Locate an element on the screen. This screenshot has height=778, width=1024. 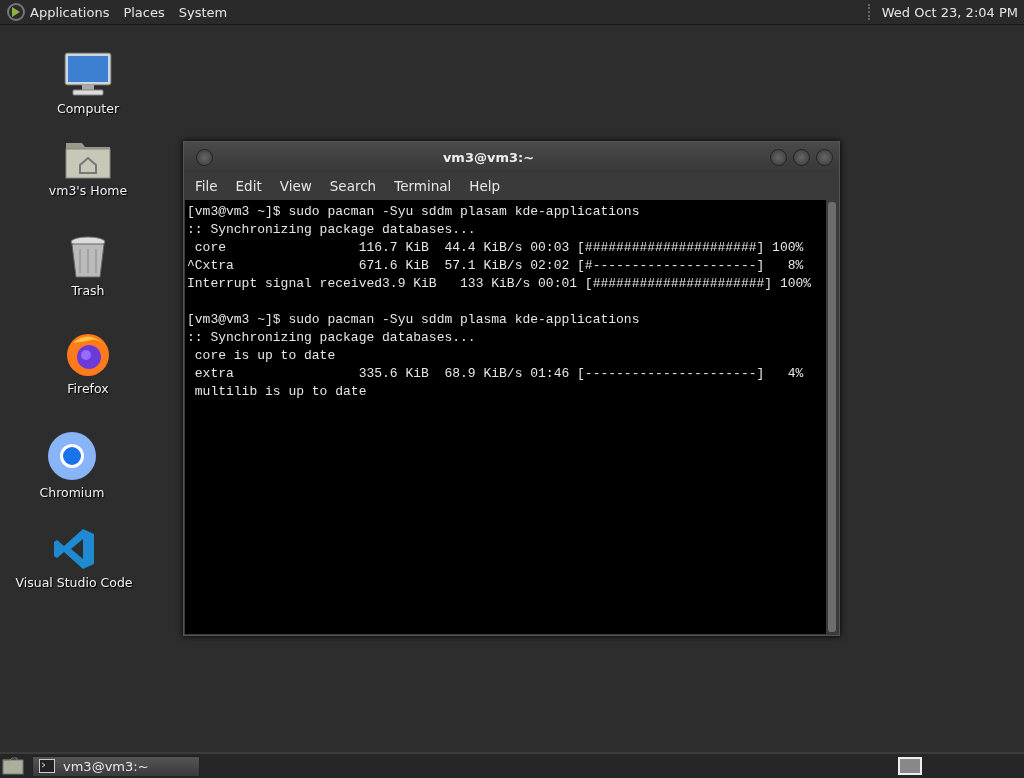
workspace-switcher is located at coordinates (910, 766).